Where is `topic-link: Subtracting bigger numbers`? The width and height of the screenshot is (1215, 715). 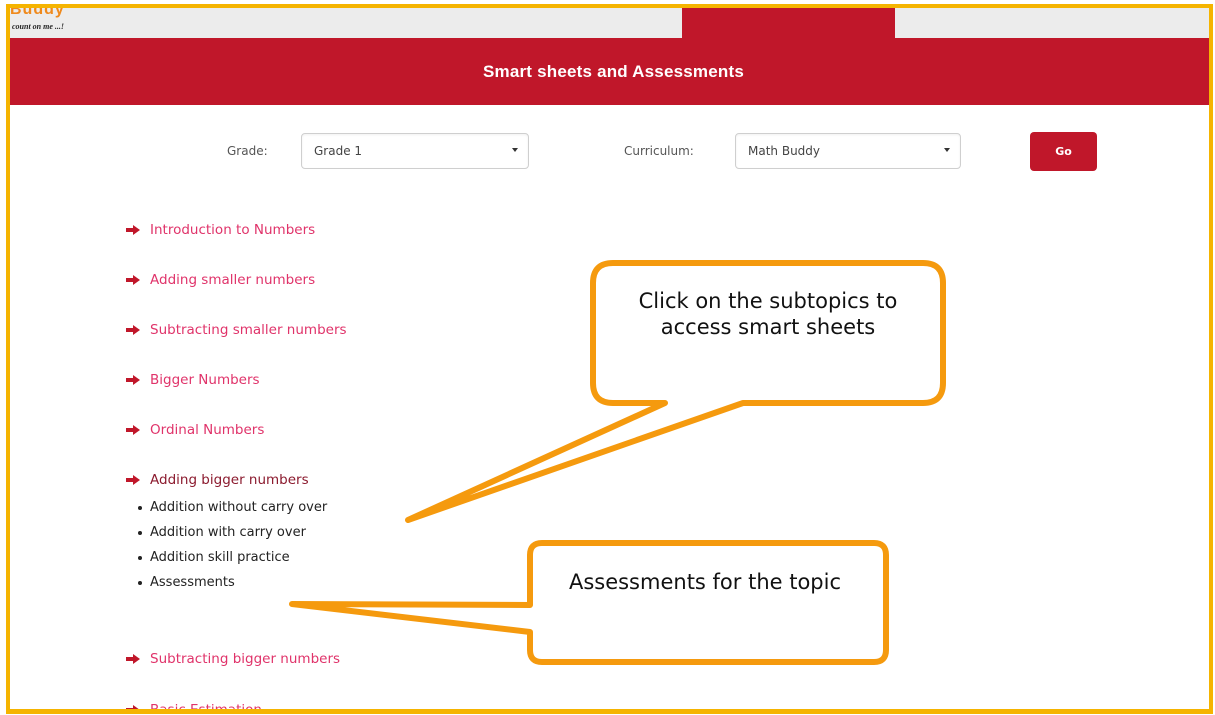 topic-link: Subtracting bigger numbers is located at coordinates (233, 659).